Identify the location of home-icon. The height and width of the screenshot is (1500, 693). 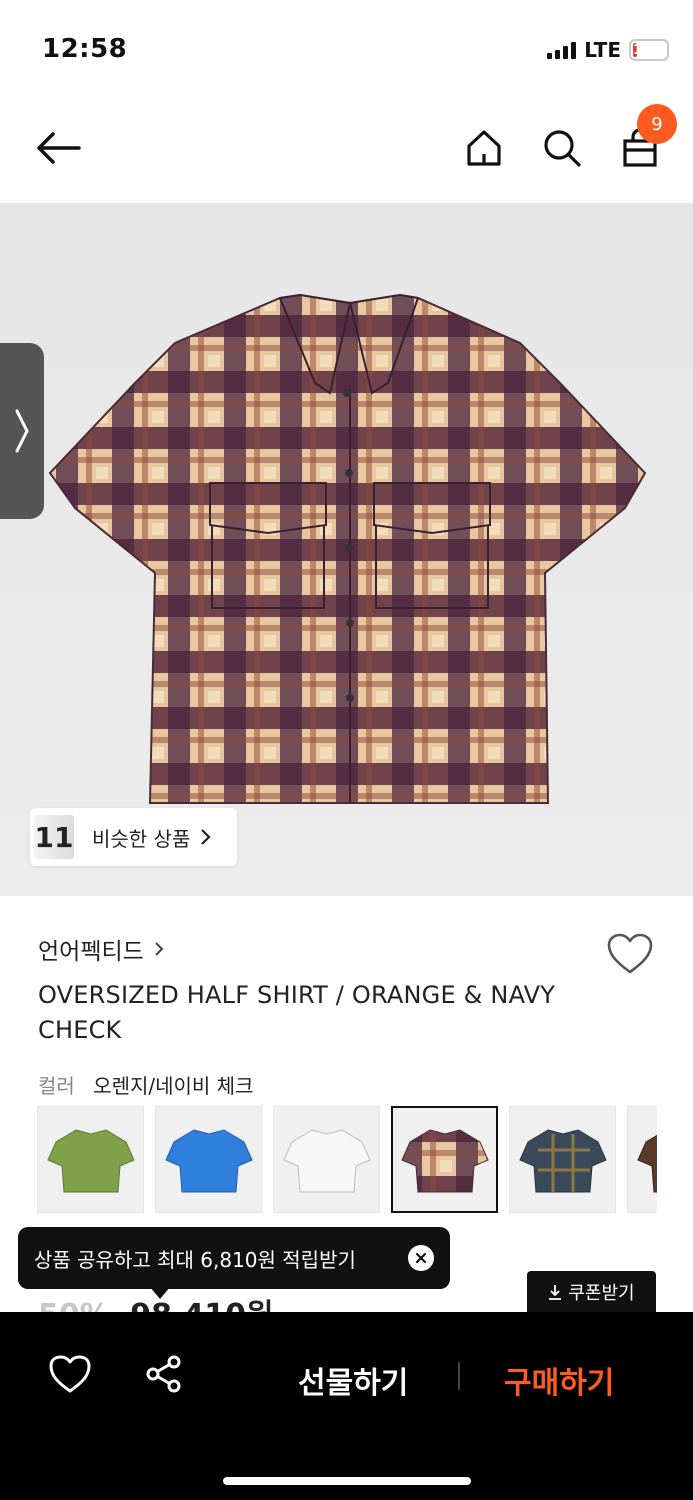
(484, 148).